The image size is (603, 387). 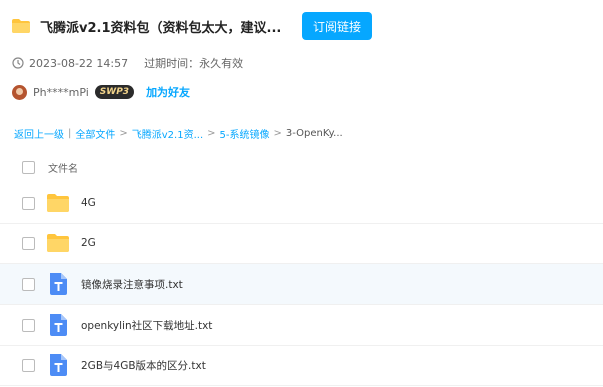 What do you see at coordinates (79, 63) in the screenshot?
I see `share-datetime: 2023-08-22 14:57` at bounding box center [79, 63].